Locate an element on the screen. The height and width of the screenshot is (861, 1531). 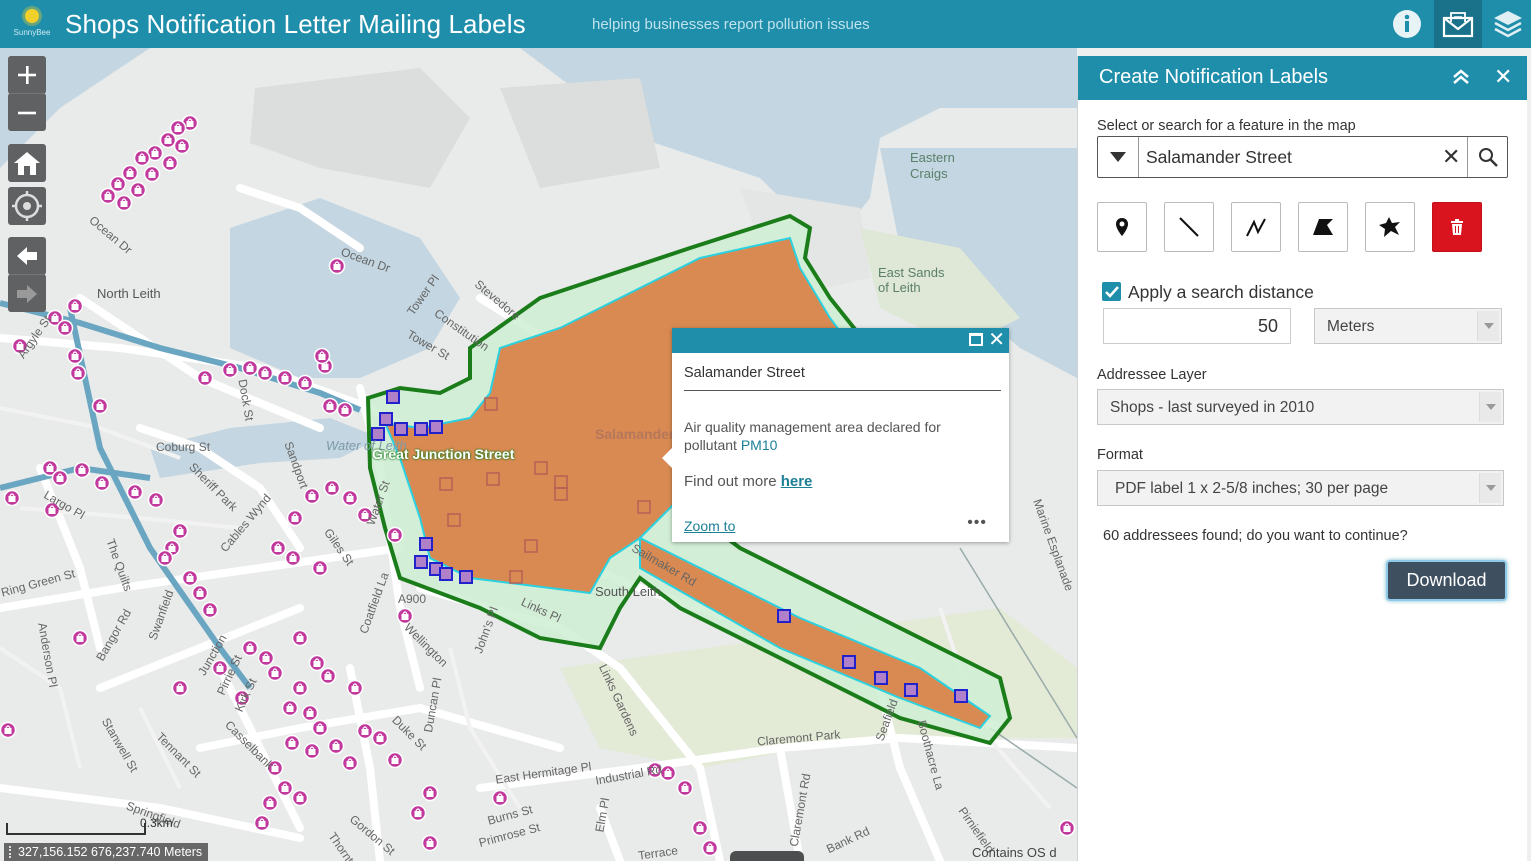
double-chevron-up-icon is located at coordinates (1461, 76).